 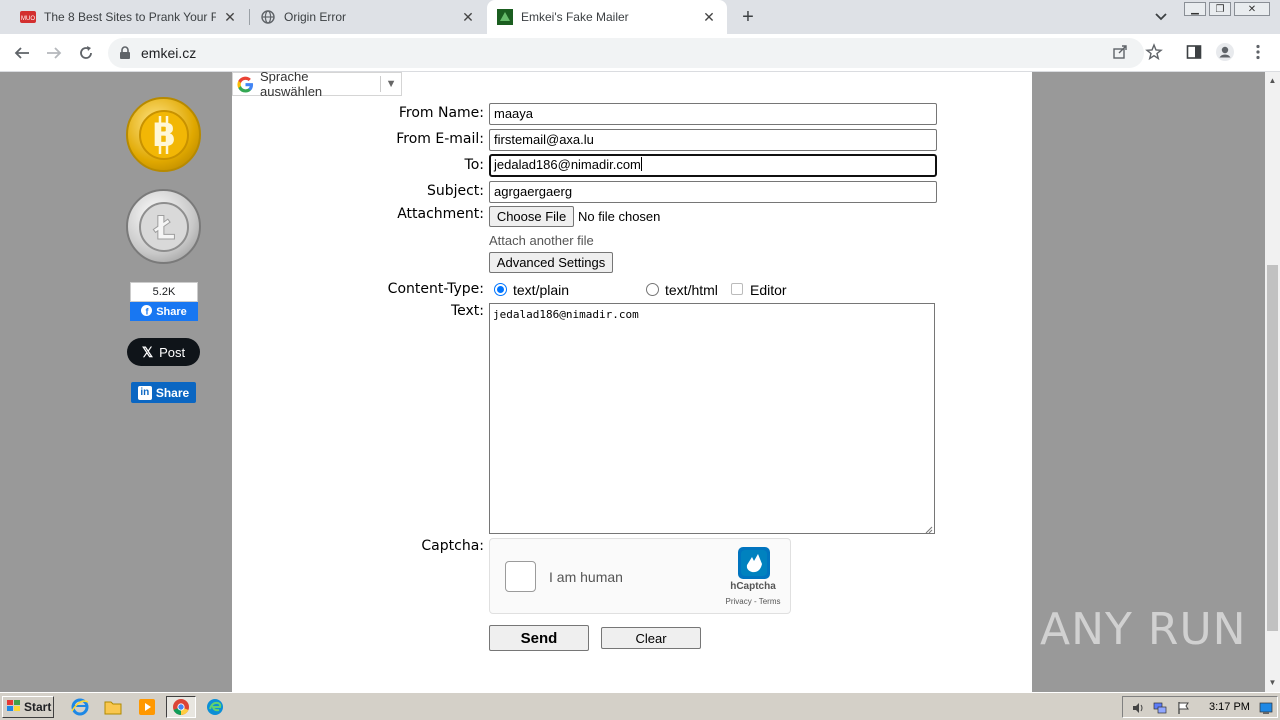 I want to click on share-icon, so click(x=1121, y=53).